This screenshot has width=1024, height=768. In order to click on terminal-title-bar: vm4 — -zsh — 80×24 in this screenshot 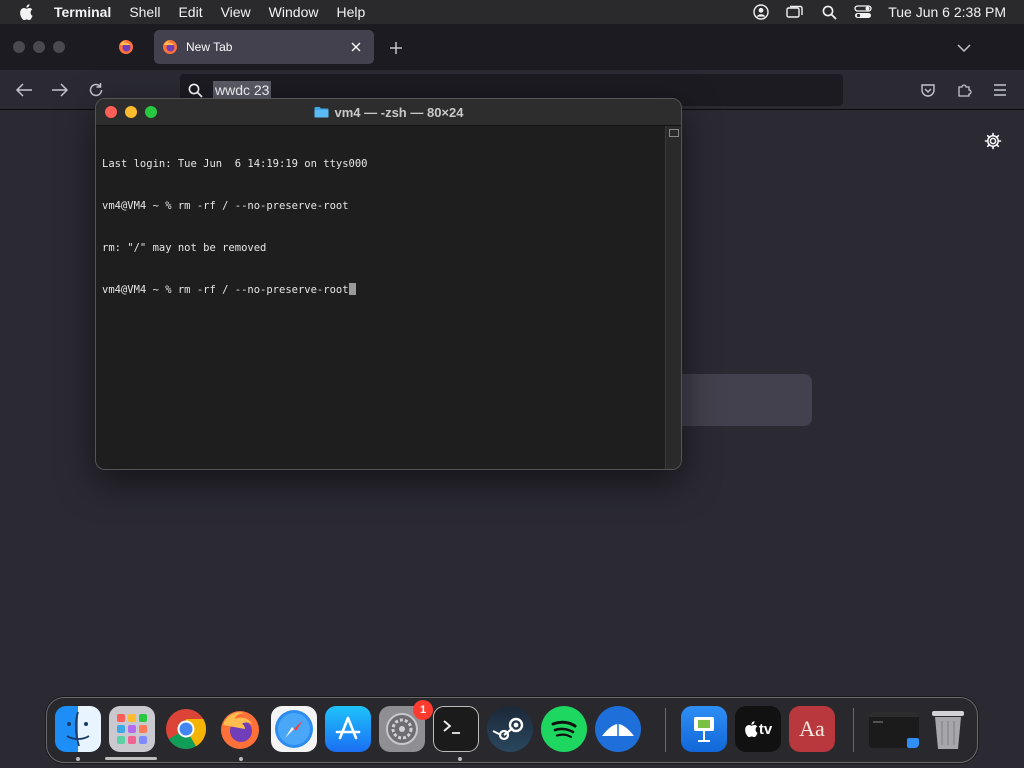, I will do `click(388, 112)`.